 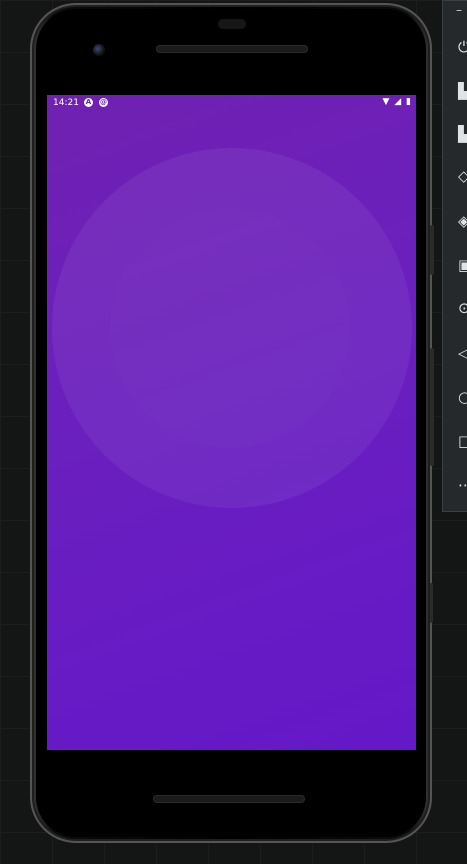 What do you see at coordinates (431, 603) in the screenshot?
I see `side-button` at bounding box center [431, 603].